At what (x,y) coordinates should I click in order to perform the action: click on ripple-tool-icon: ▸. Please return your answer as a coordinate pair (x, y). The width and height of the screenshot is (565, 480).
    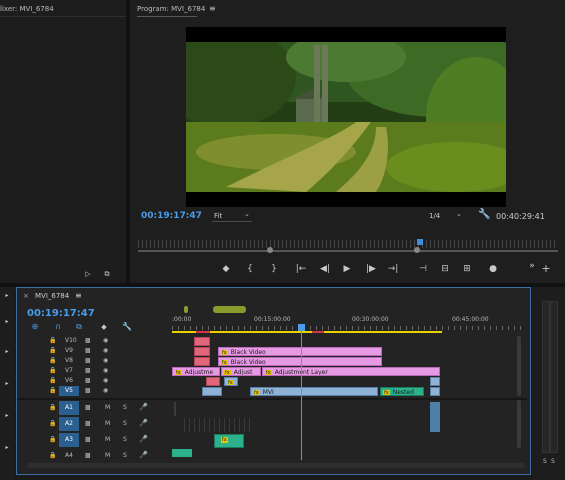
    Looking at the image, I should click on (7, 352).